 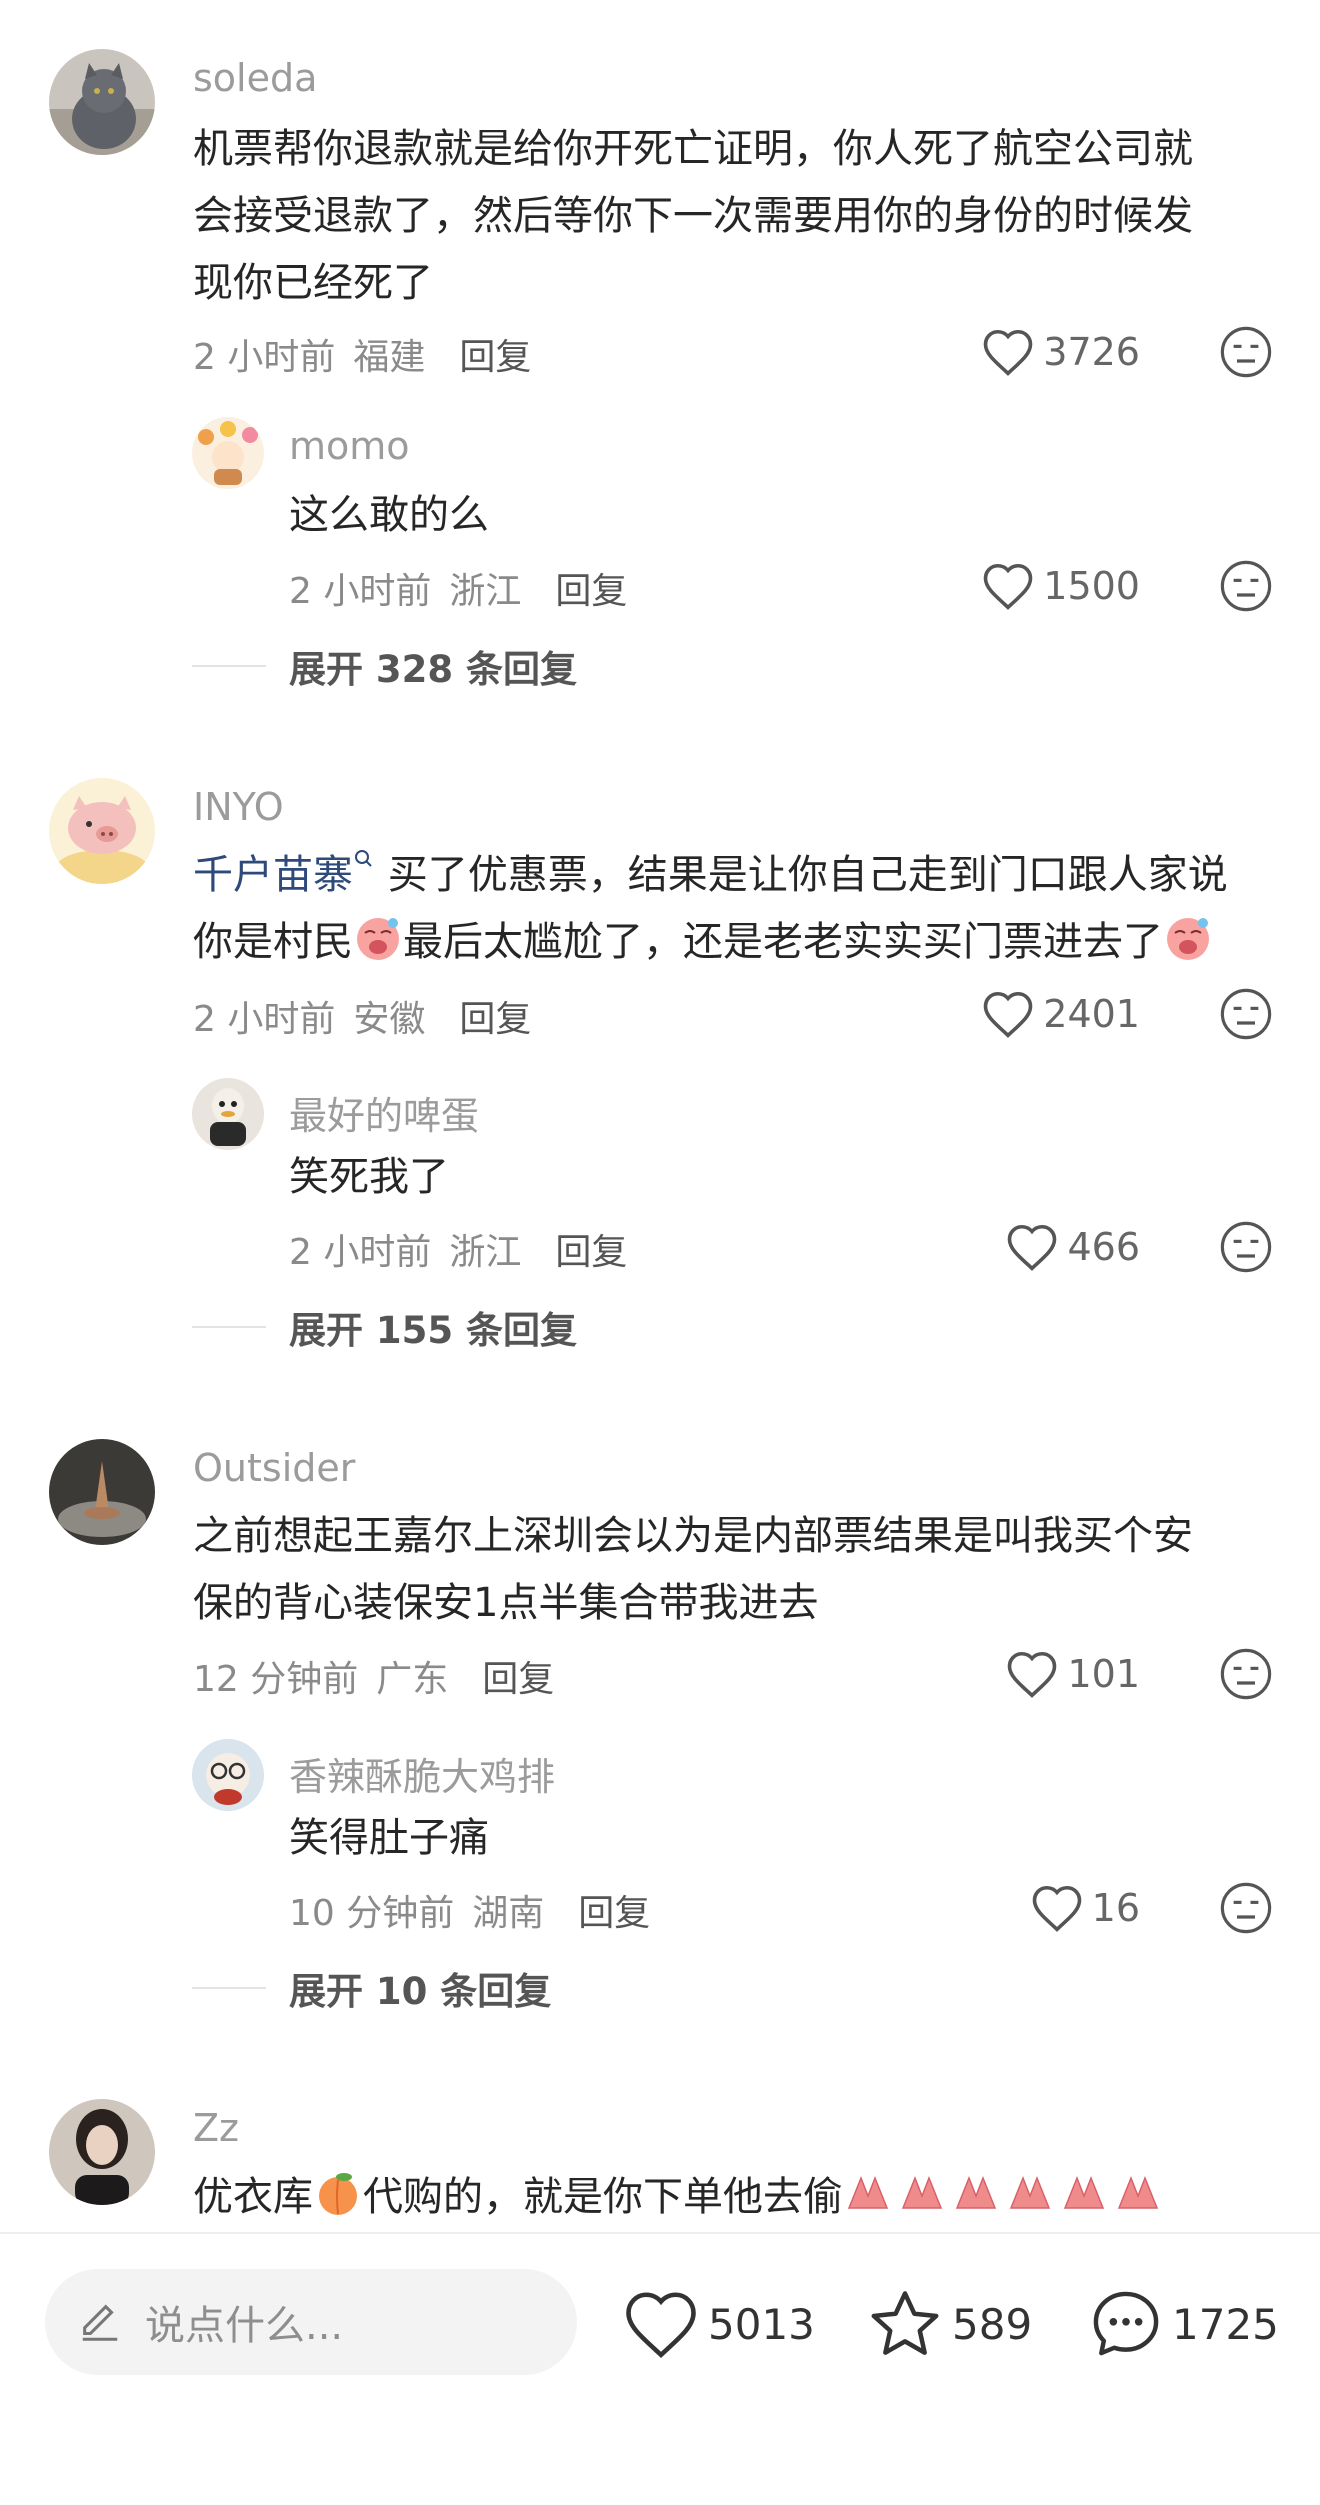 I want to click on post-comment-button: 1725, so click(x=1183, y=2324).